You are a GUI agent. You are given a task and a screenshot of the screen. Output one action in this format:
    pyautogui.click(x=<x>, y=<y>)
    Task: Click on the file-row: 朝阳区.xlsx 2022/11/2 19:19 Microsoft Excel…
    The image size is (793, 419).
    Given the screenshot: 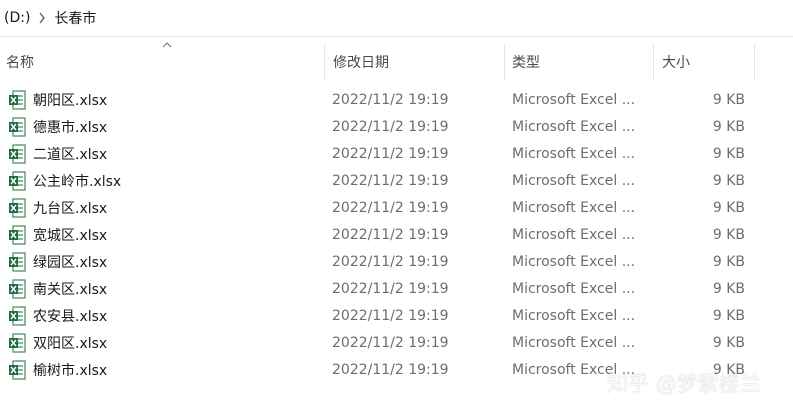 What is the action you would take?
    pyautogui.click(x=396, y=99)
    